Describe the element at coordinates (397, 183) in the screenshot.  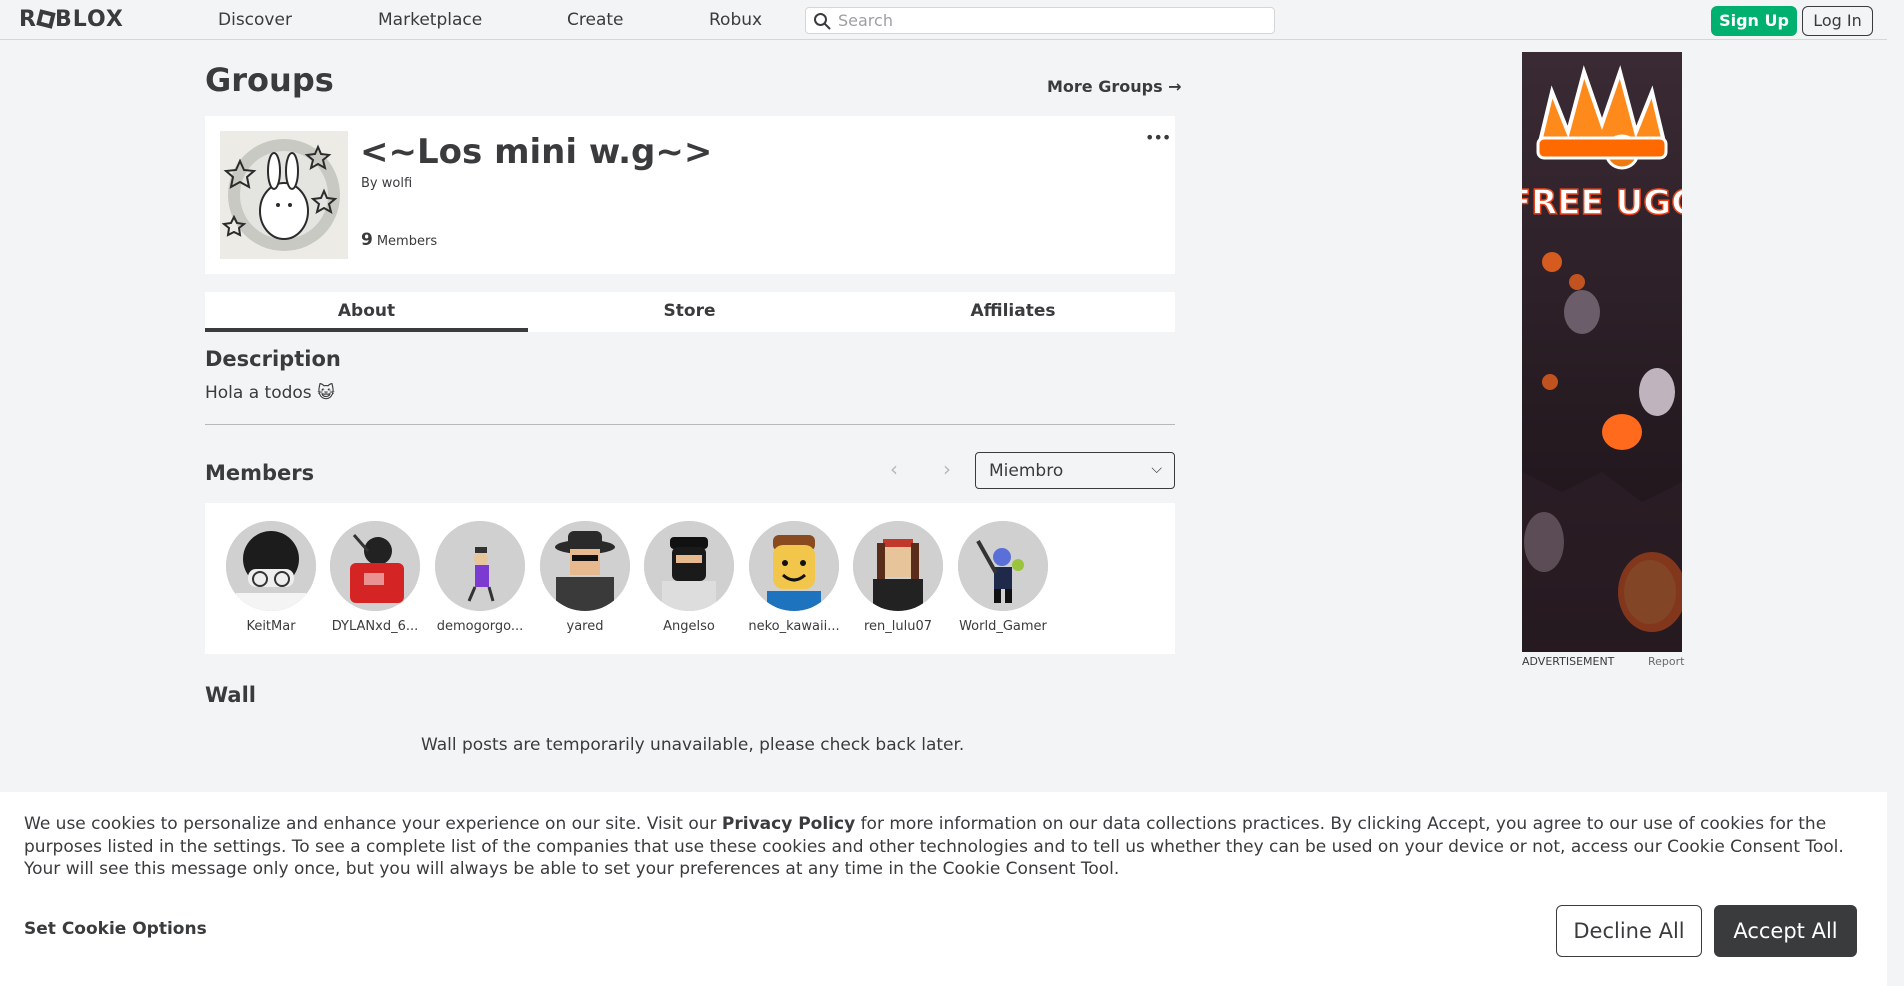
I see `group-owner-link: wolfi` at that location.